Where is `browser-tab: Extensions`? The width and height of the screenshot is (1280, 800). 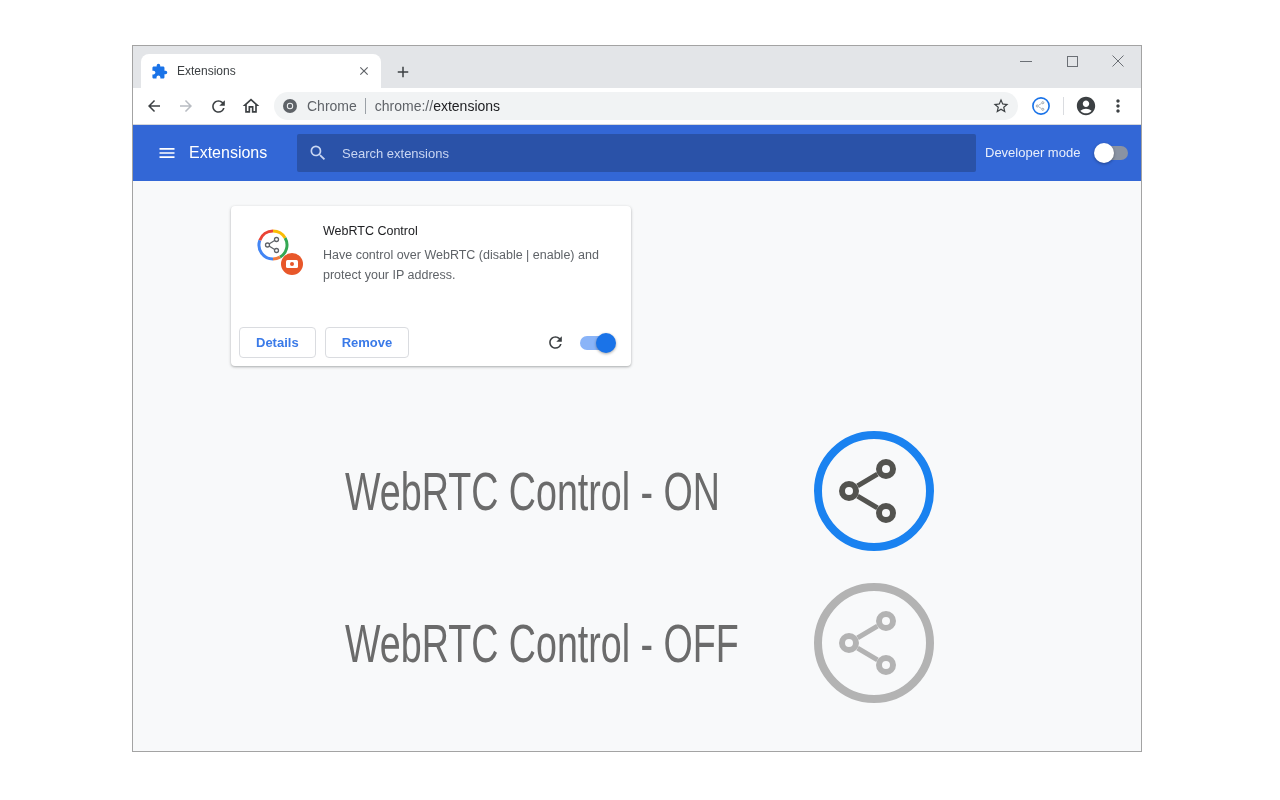
browser-tab: Extensions is located at coordinates (261, 71).